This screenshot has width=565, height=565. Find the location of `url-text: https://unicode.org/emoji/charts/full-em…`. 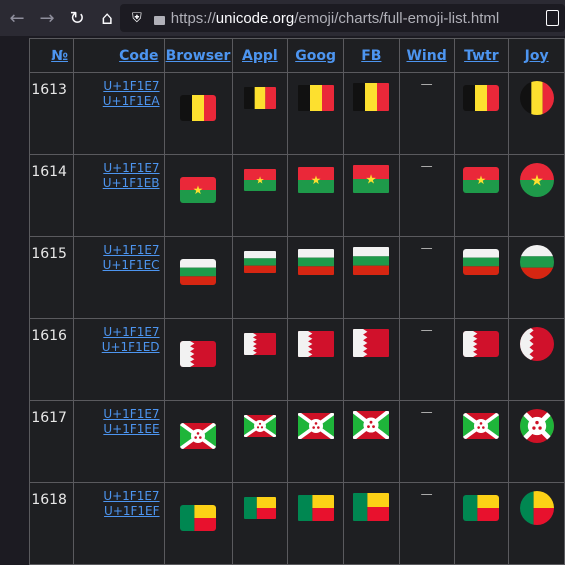

url-text: https://unicode.org/emoji/charts/full-em… is located at coordinates (335, 18).